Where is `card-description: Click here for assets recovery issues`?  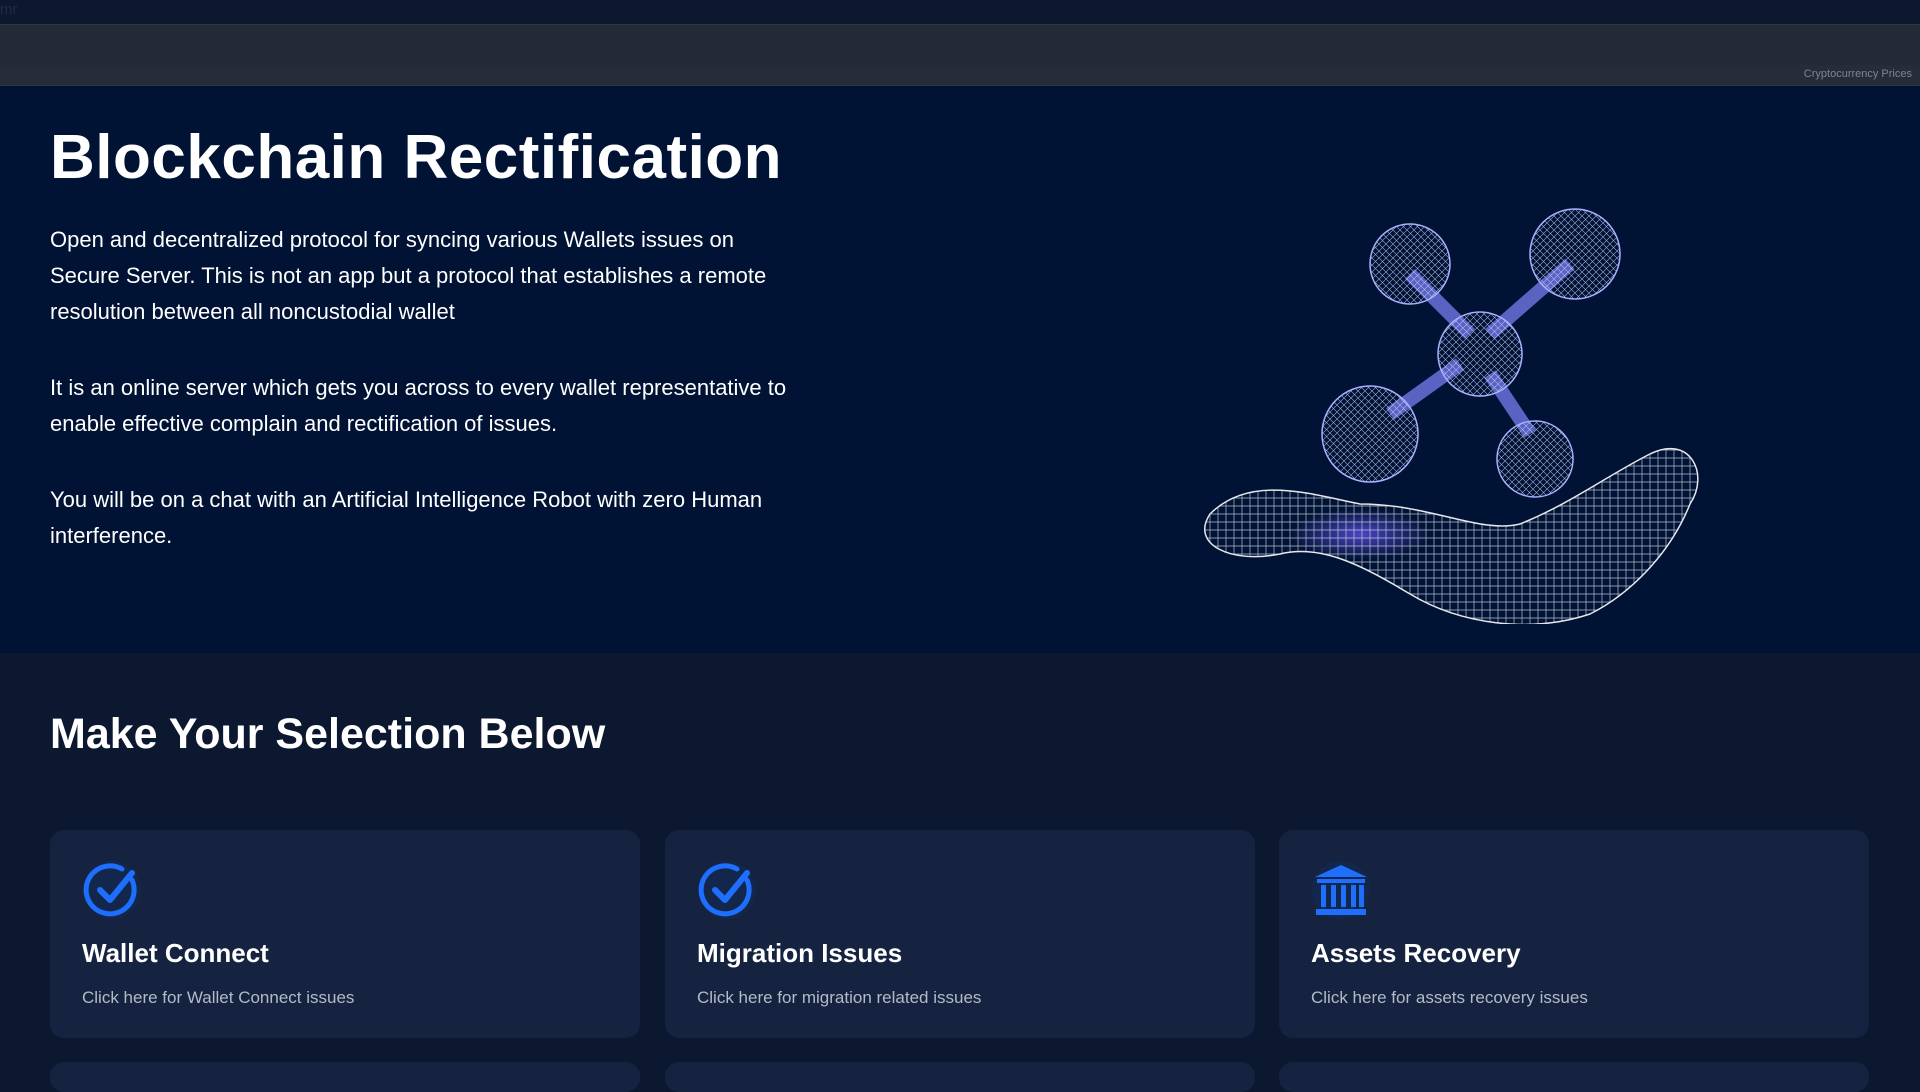
card-description: Click here for assets recovery issues is located at coordinates (1449, 997).